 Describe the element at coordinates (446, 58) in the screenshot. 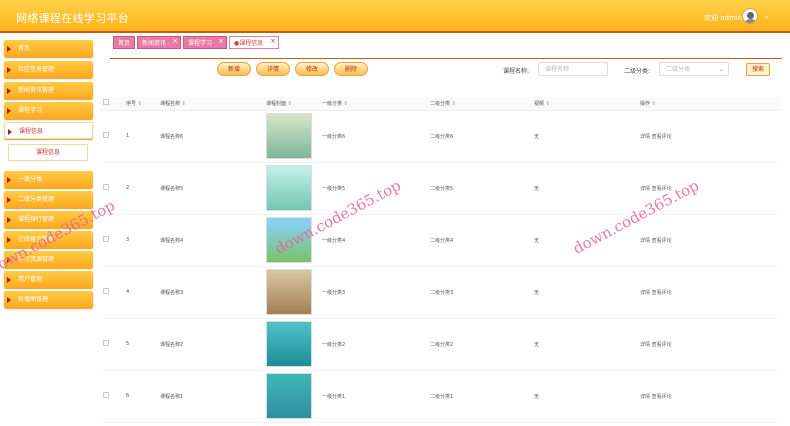

I see `divider` at that location.